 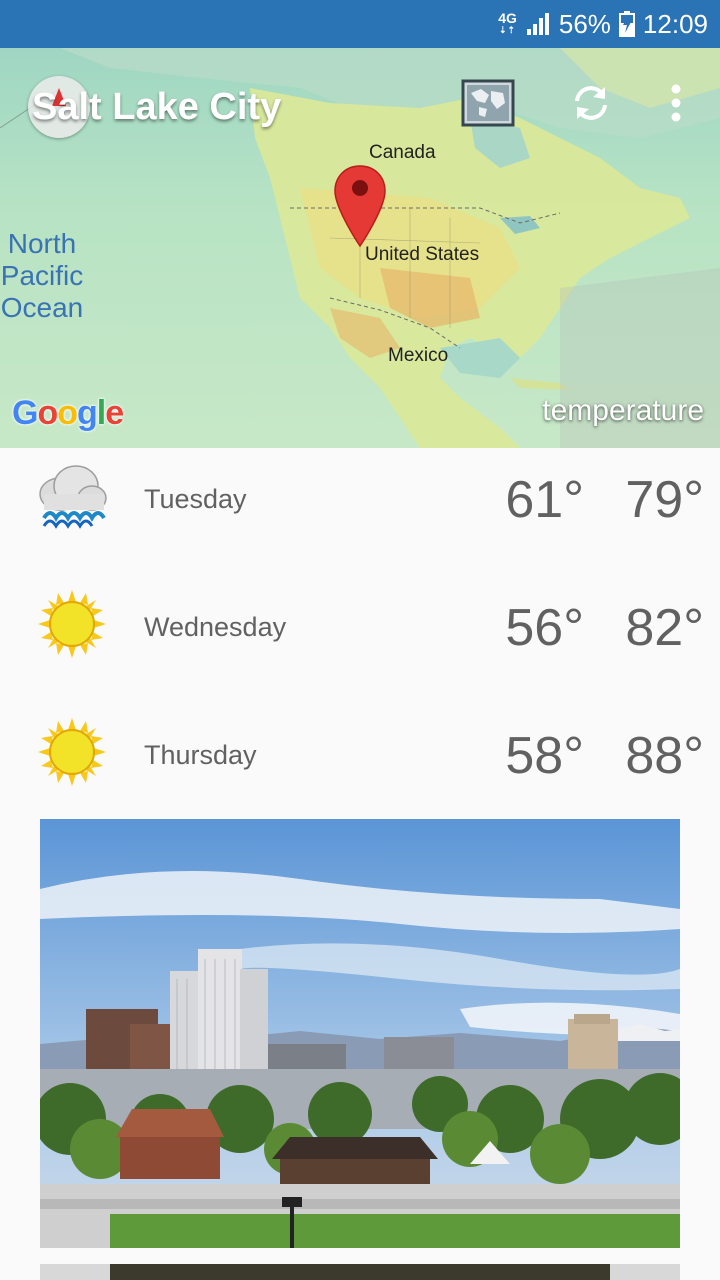 What do you see at coordinates (584, 23) in the screenshot?
I see `battery-percentage: 56%` at bounding box center [584, 23].